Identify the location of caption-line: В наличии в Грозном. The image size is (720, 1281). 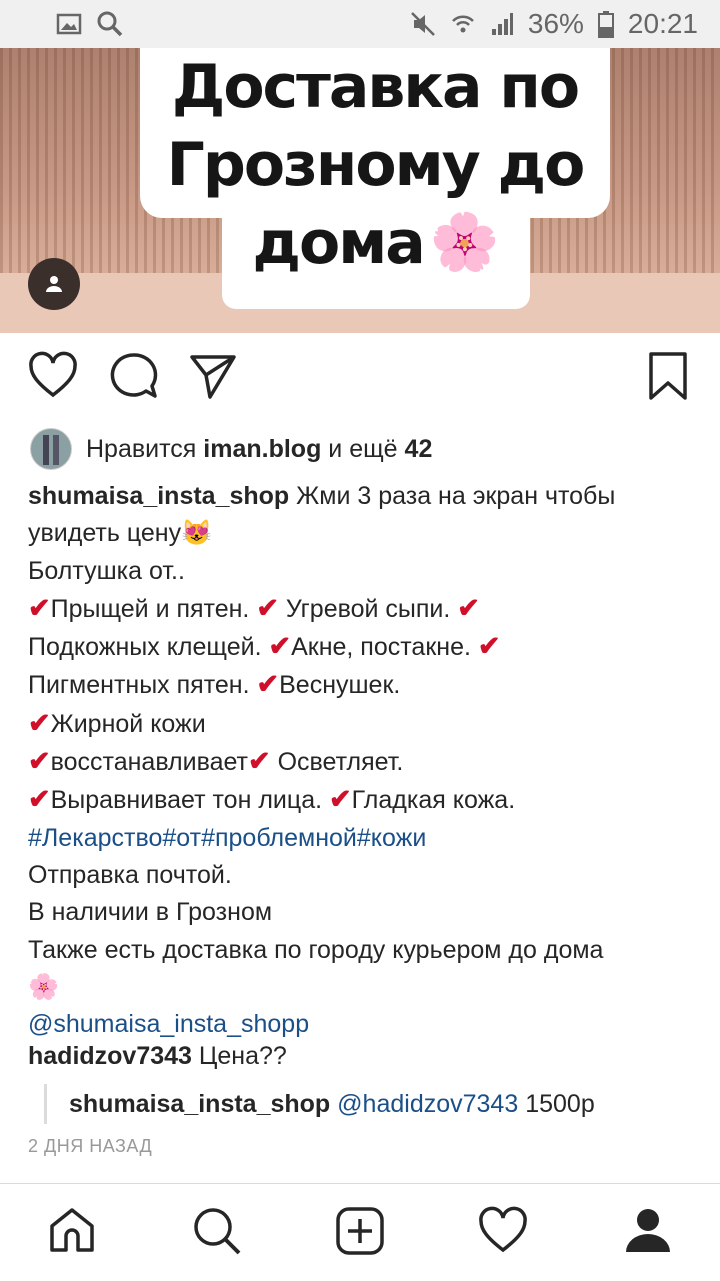
(150, 912).